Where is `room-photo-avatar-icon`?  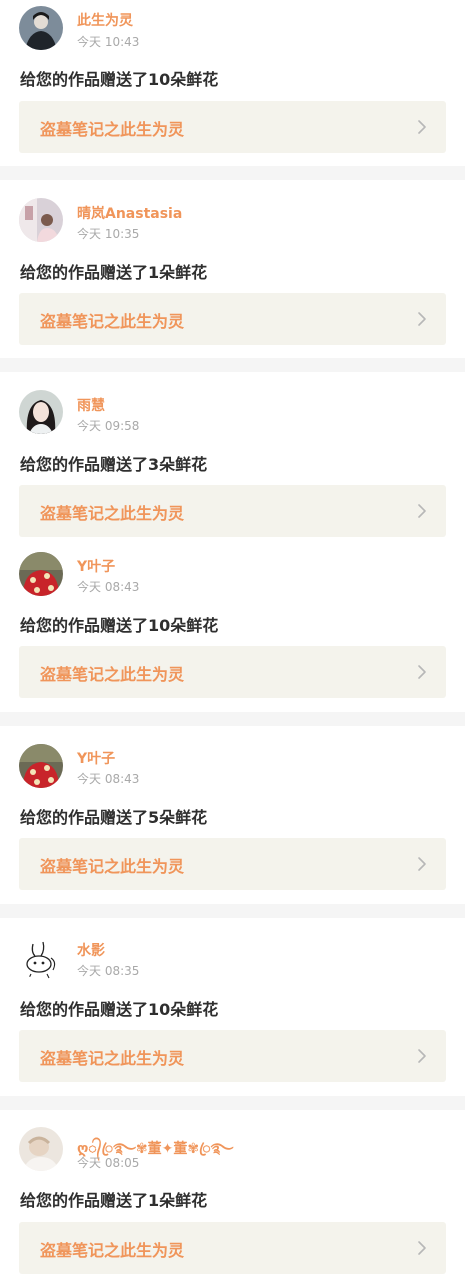 room-photo-avatar-icon is located at coordinates (41, 220).